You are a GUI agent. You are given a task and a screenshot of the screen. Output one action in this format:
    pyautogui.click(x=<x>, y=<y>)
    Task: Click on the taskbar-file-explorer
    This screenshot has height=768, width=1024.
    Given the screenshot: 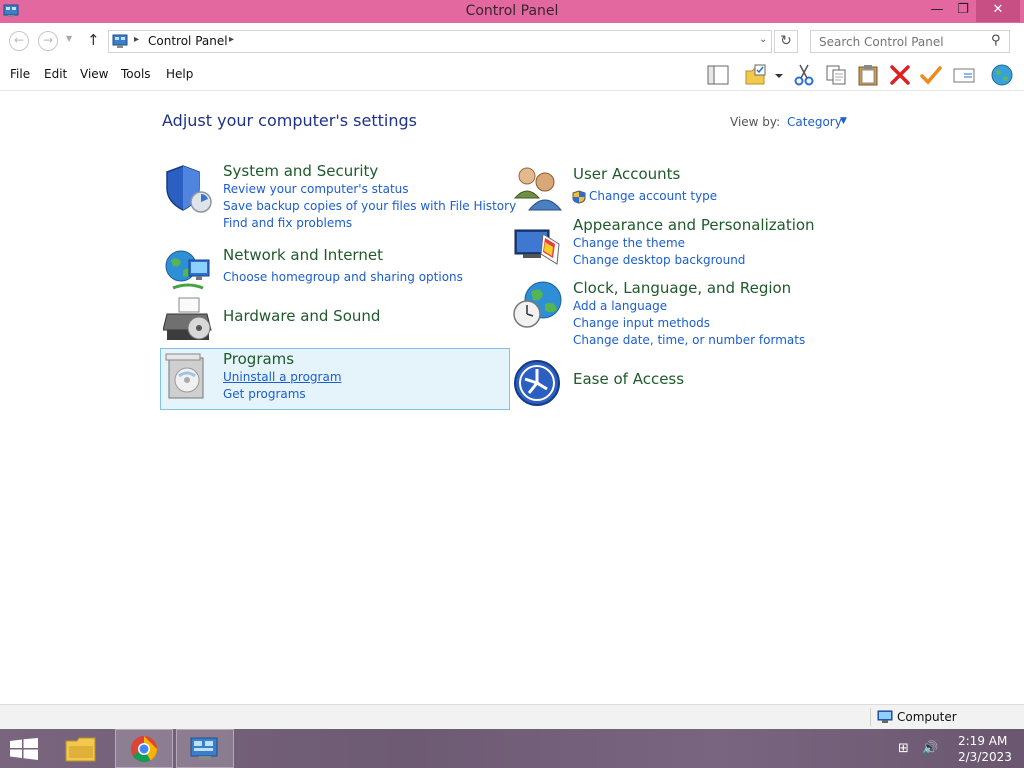 What is the action you would take?
    pyautogui.click(x=81, y=748)
    